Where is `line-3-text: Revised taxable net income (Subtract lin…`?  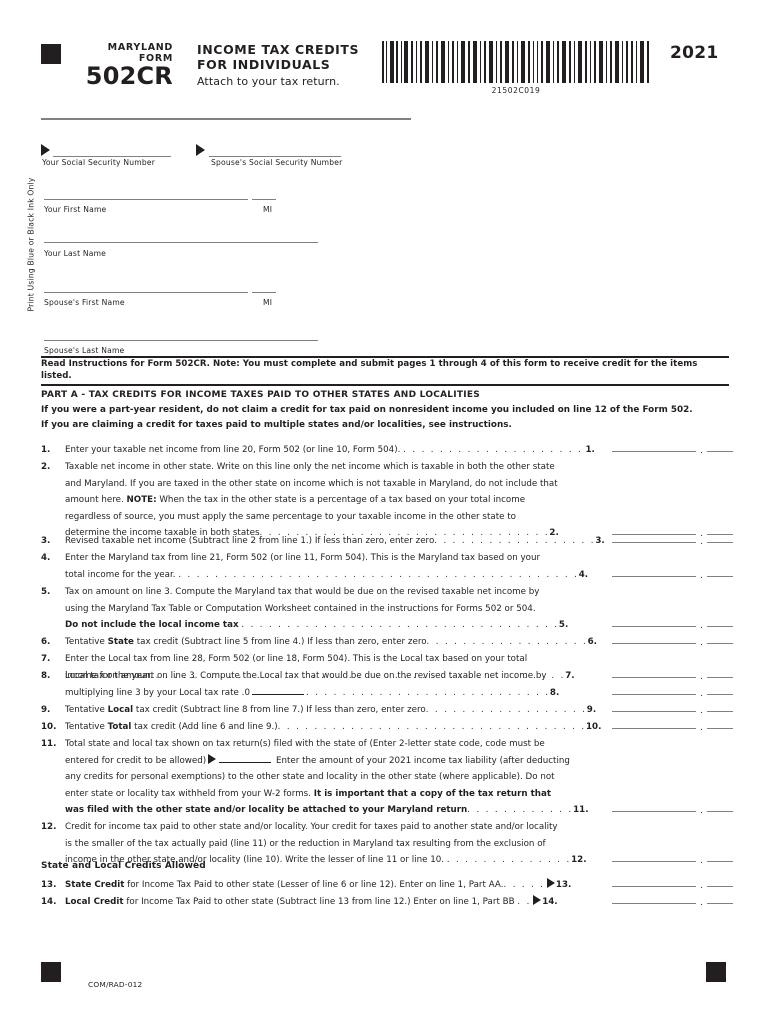 line-3-text: Revised taxable net income (Subtract lin… is located at coordinates (250, 541).